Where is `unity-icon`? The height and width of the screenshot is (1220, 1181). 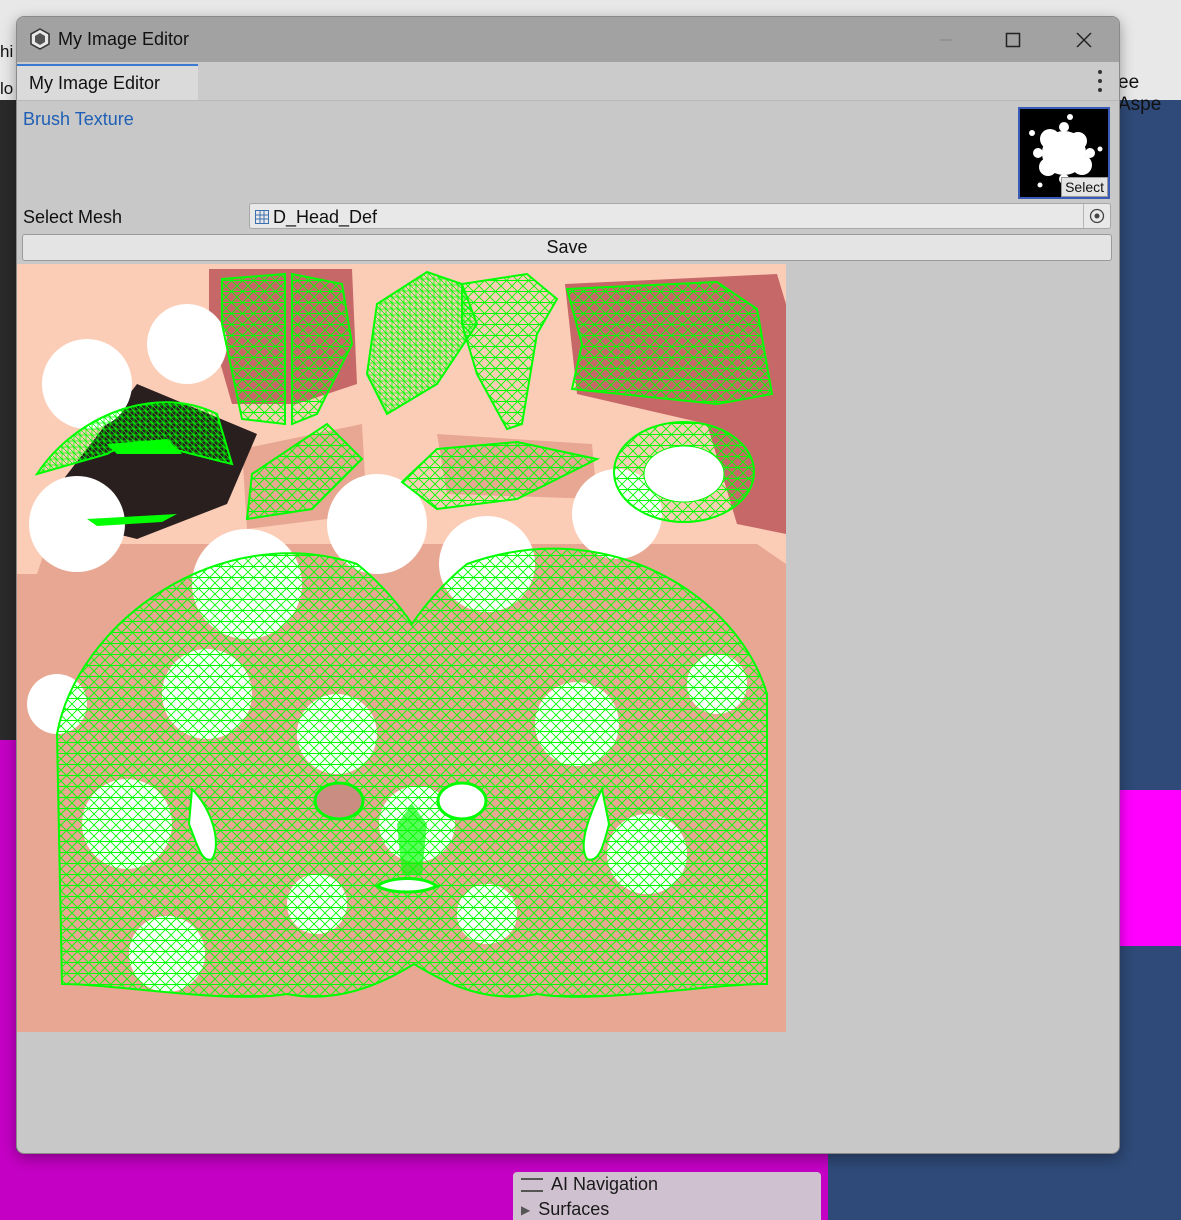
unity-icon is located at coordinates (40, 39).